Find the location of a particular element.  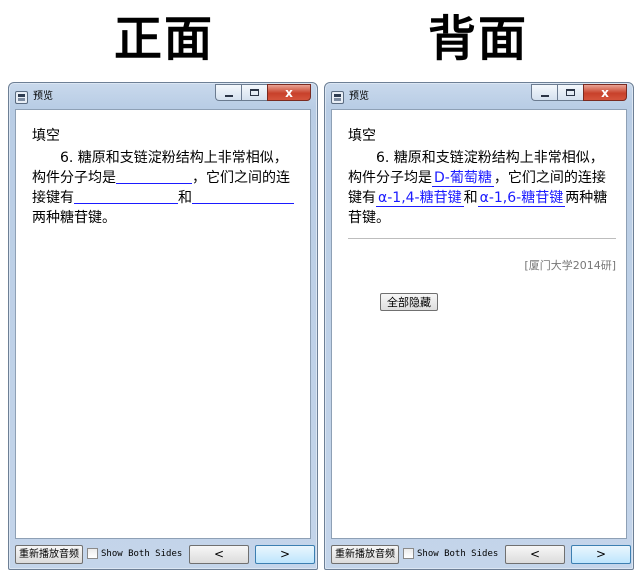

answer-text: D-葡萄糖 is located at coordinates (463, 178).